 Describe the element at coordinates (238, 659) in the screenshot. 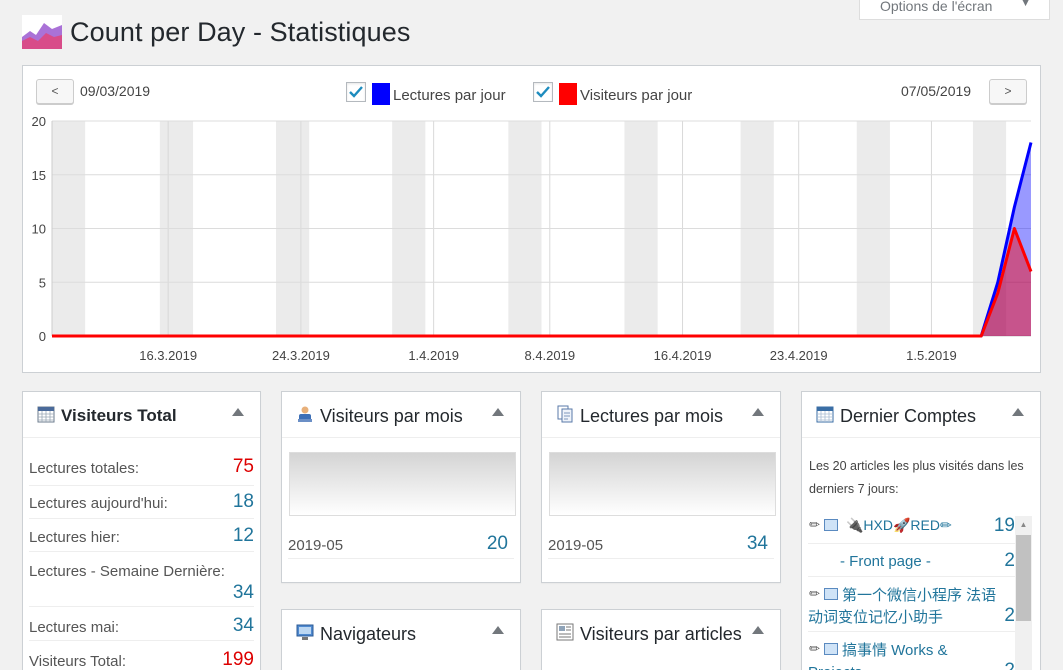

I see `stat-value: 199` at that location.